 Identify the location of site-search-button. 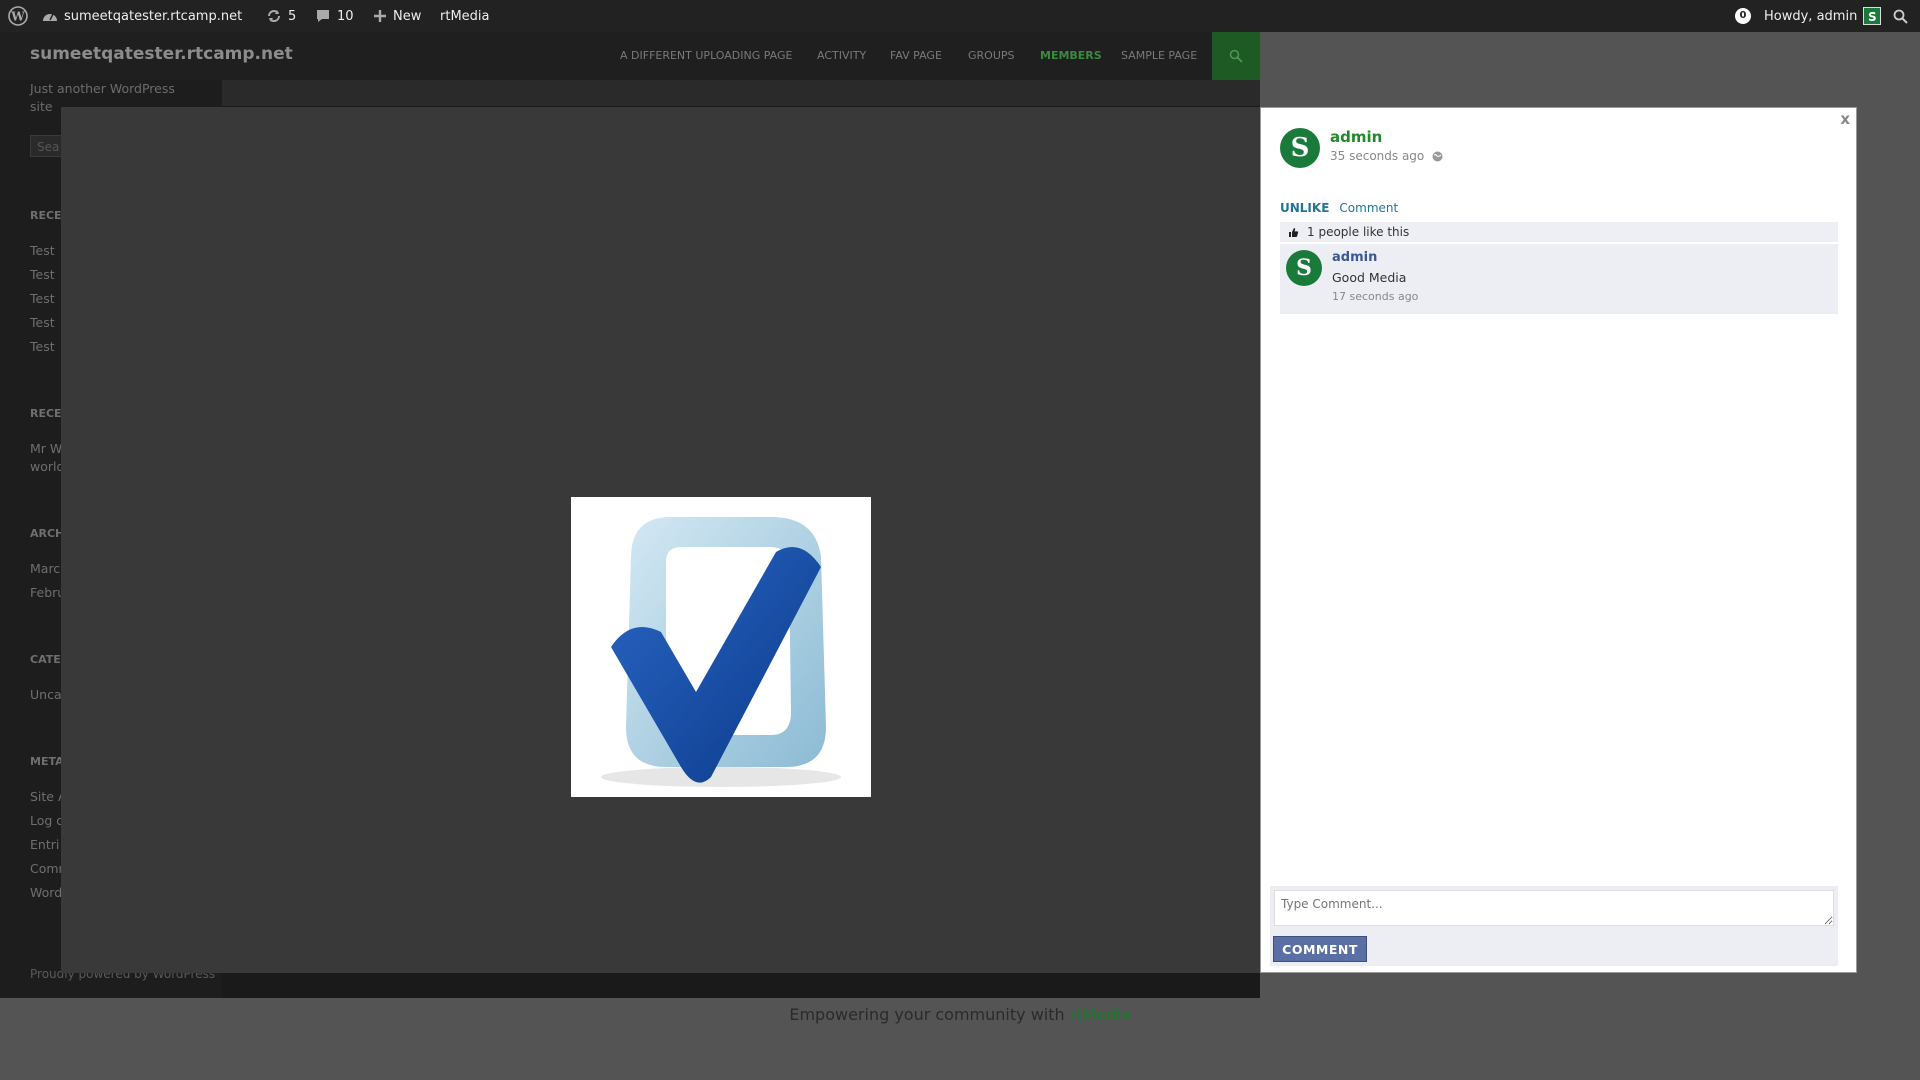
(1236, 56).